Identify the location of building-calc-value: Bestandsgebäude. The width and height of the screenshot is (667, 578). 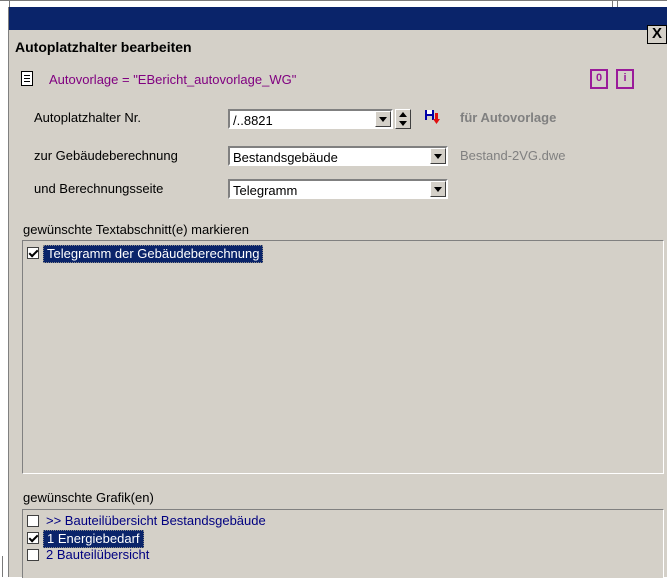
(285, 157).